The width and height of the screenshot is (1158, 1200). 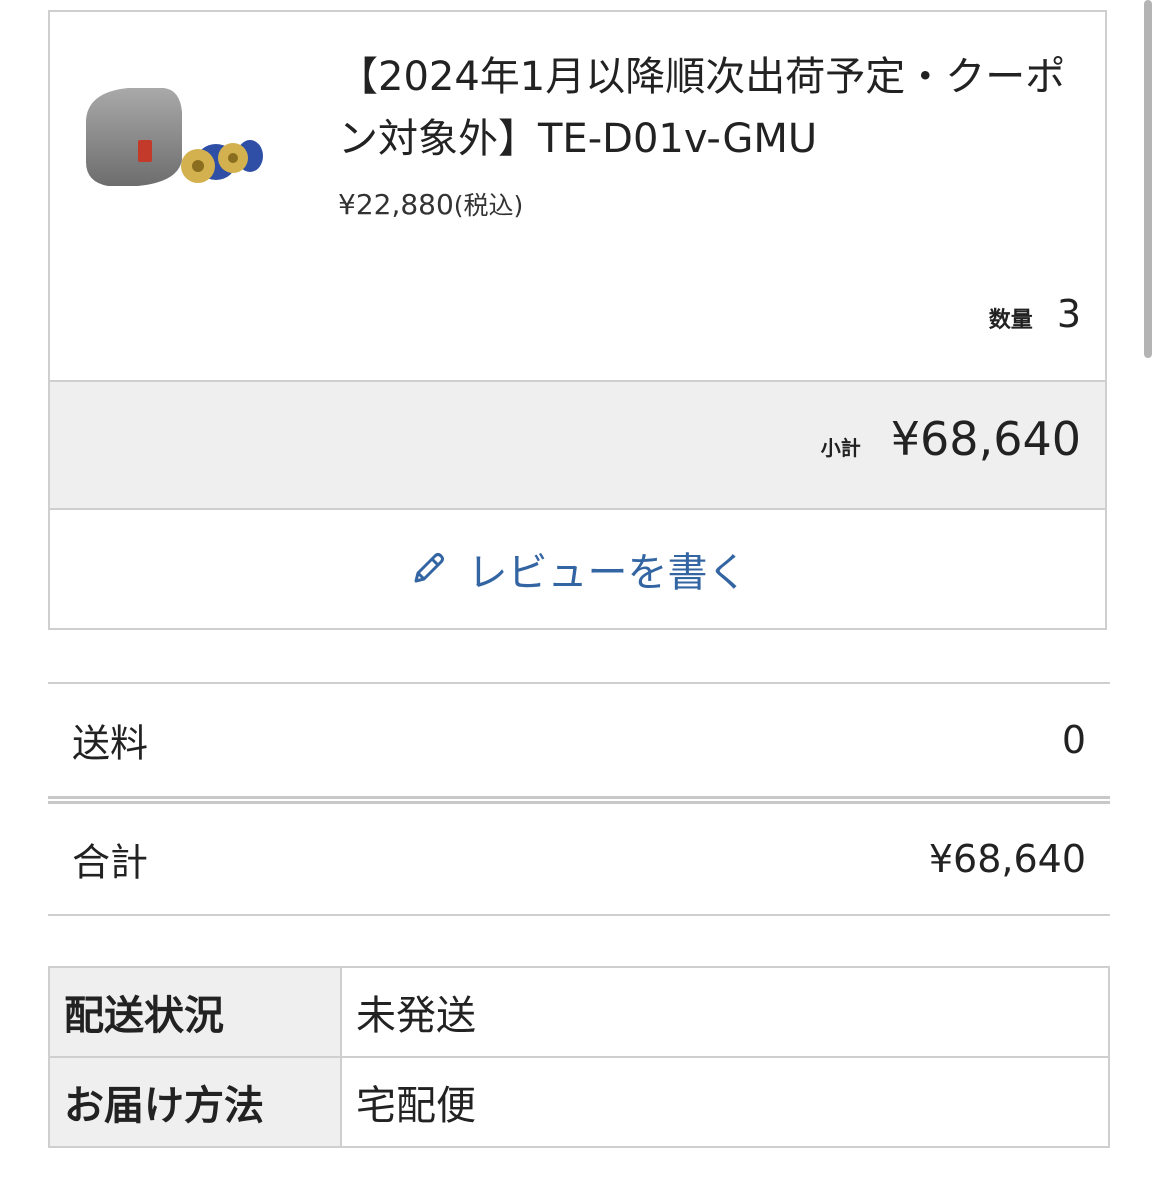 What do you see at coordinates (488, 205) in the screenshot?
I see `tax-included-label: (税込)` at bounding box center [488, 205].